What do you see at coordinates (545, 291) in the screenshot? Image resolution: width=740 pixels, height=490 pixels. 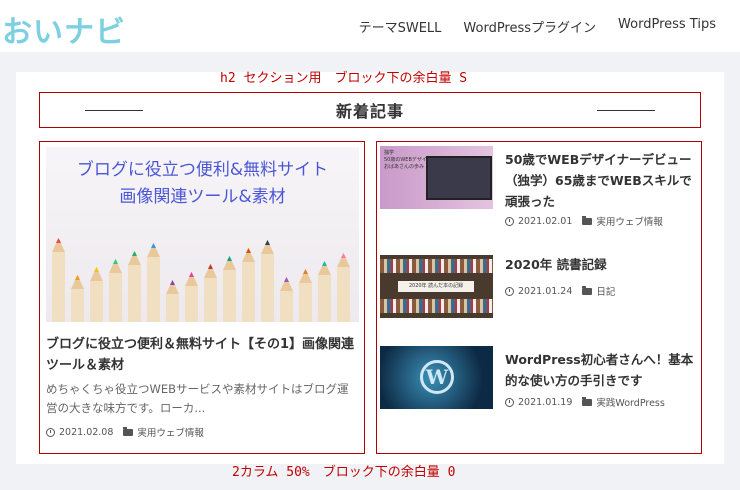 I see `post-date: 2021.01.24` at bounding box center [545, 291].